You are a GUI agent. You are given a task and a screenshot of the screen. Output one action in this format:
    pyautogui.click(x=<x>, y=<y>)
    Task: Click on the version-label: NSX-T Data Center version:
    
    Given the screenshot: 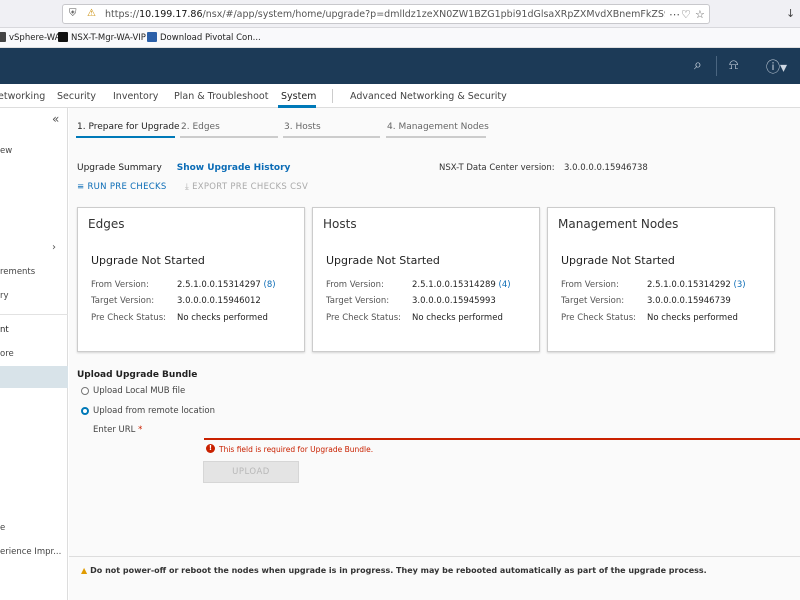 What is the action you would take?
    pyautogui.click(x=497, y=168)
    